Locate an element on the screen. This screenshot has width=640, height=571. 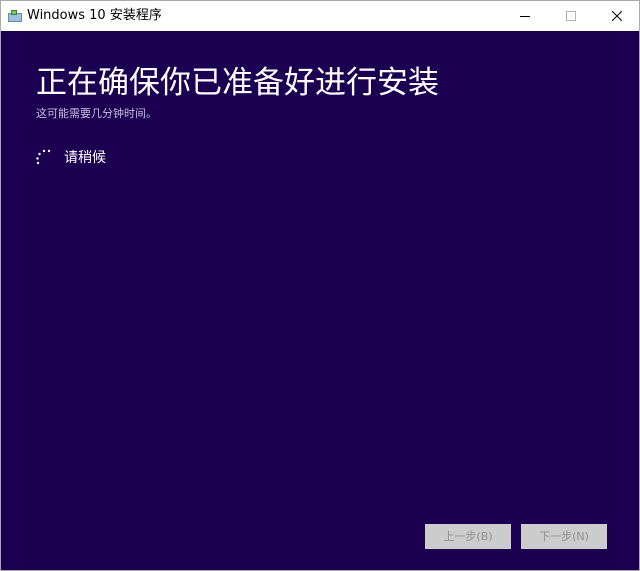
maximize-icon is located at coordinates (571, 16).